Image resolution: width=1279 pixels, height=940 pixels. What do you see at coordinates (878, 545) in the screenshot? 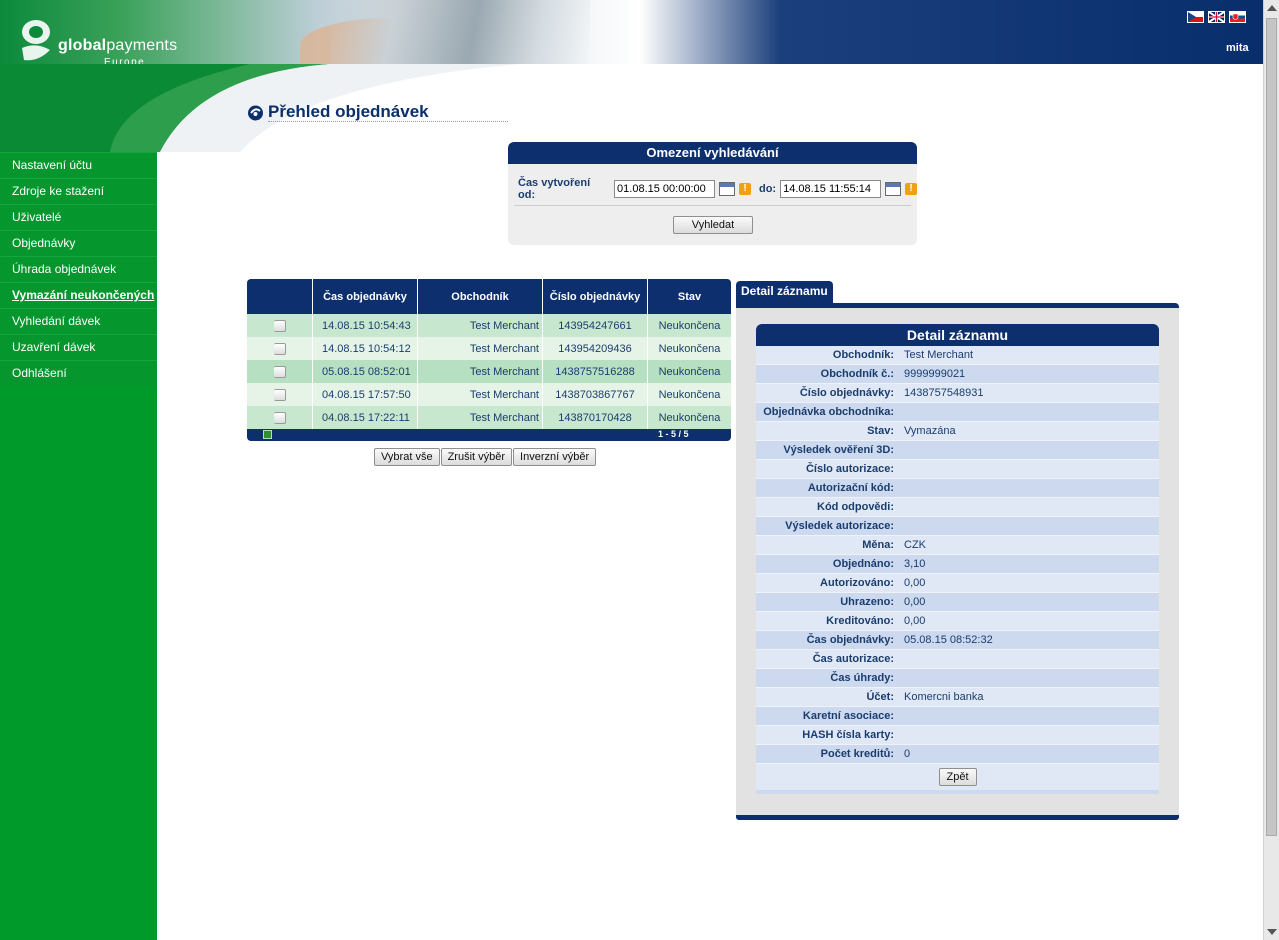
I see `detail-label: Měna:` at bounding box center [878, 545].